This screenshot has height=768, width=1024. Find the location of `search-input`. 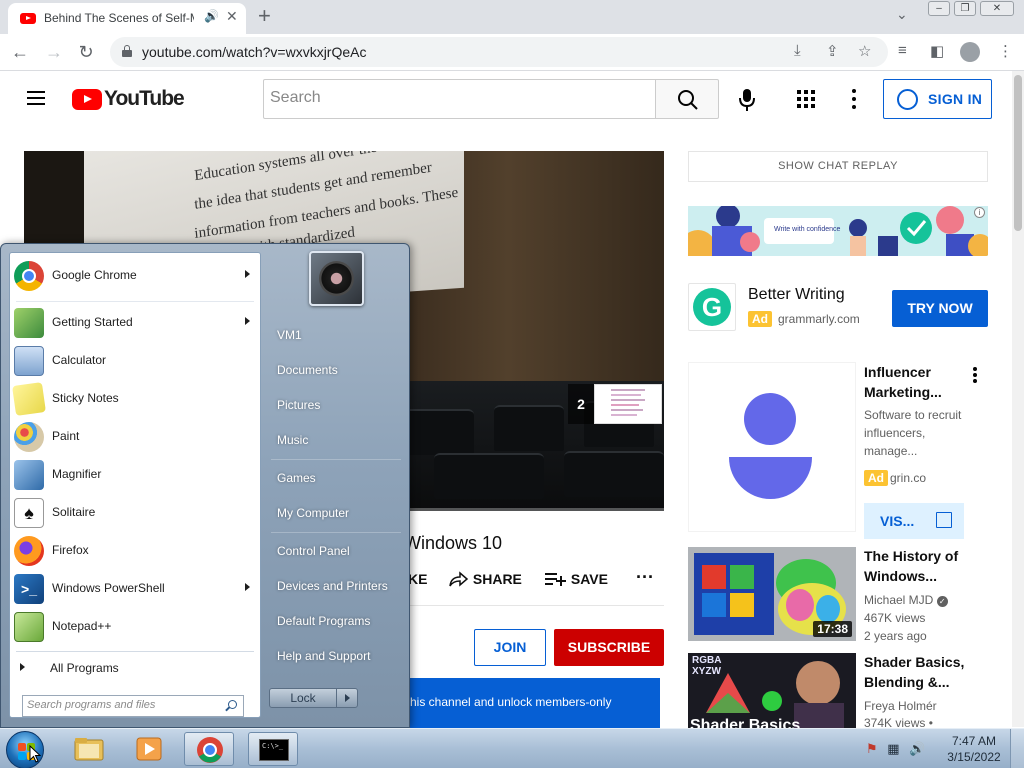

search-input is located at coordinates (455, 98).